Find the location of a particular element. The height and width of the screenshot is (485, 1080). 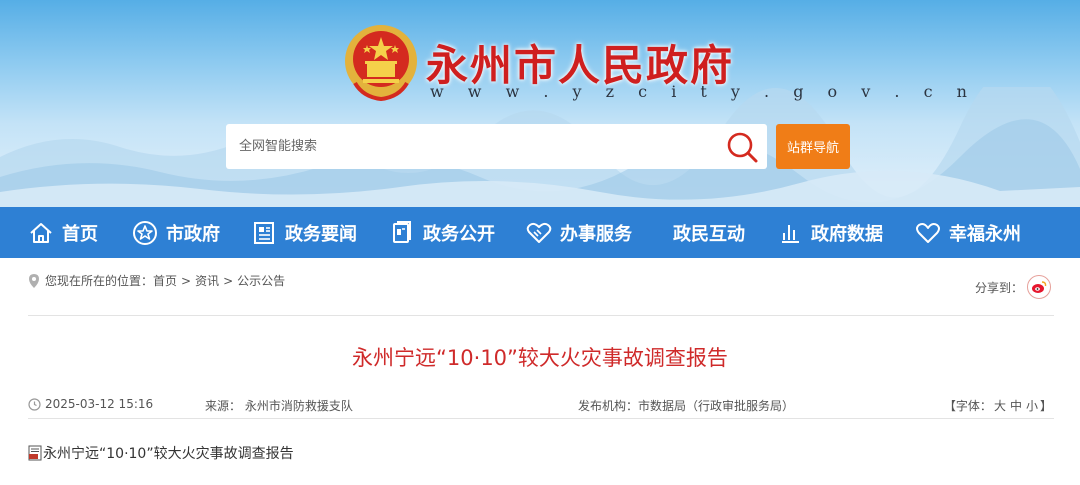

nav-label: 市政府 is located at coordinates (193, 234).